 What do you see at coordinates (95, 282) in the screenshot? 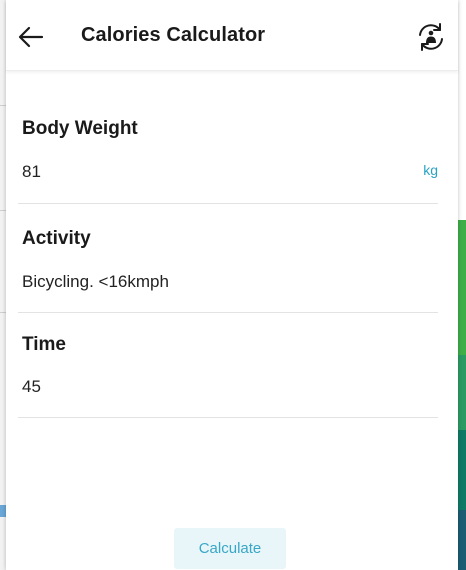
I see `activity-value: Bicycling. <16kmph` at bounding box center [95, 282].